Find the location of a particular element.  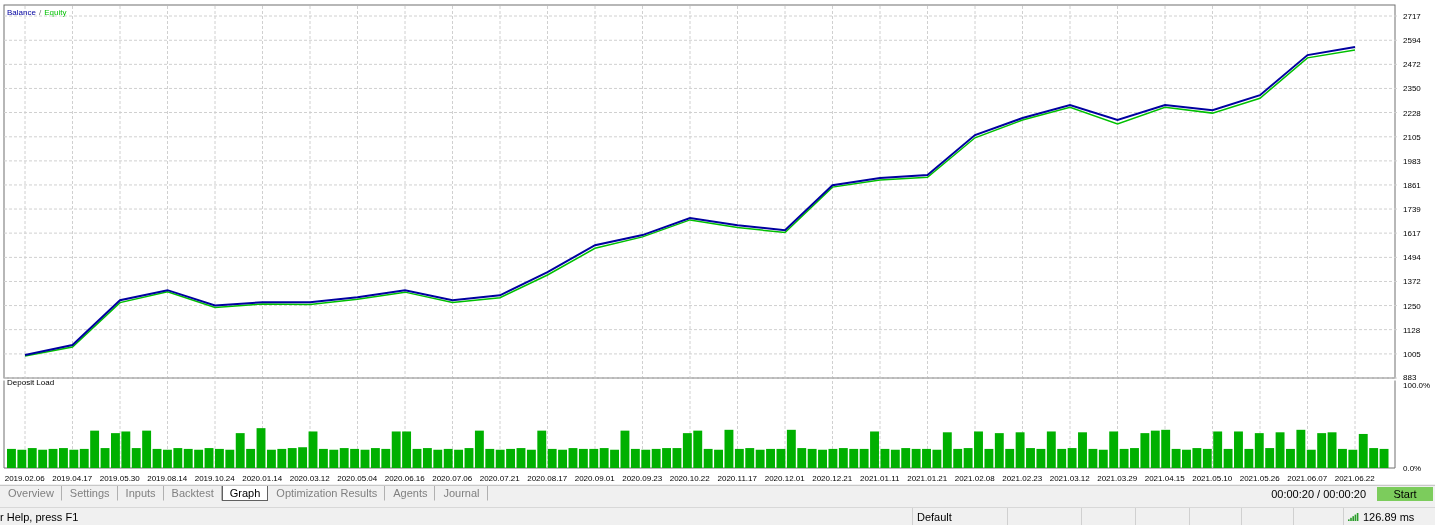

date-label: 2020.12.01 is located at coordinates (784, 478).